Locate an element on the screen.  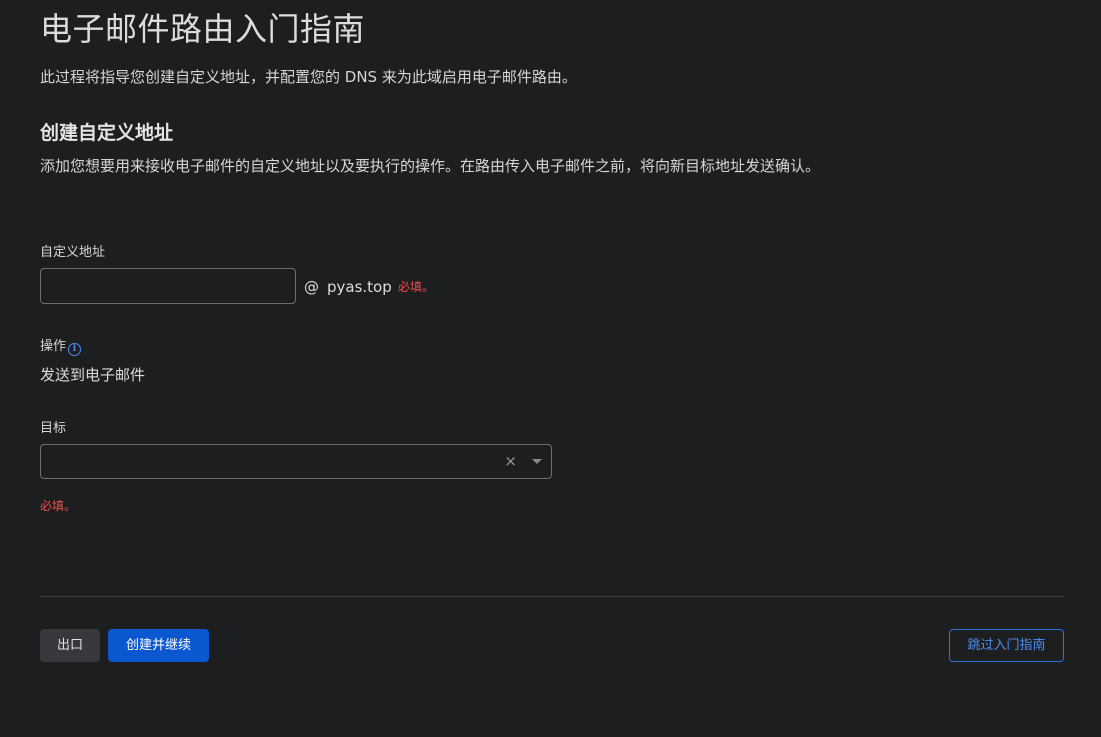
custom-address-input is located at coordinates (168, 286).